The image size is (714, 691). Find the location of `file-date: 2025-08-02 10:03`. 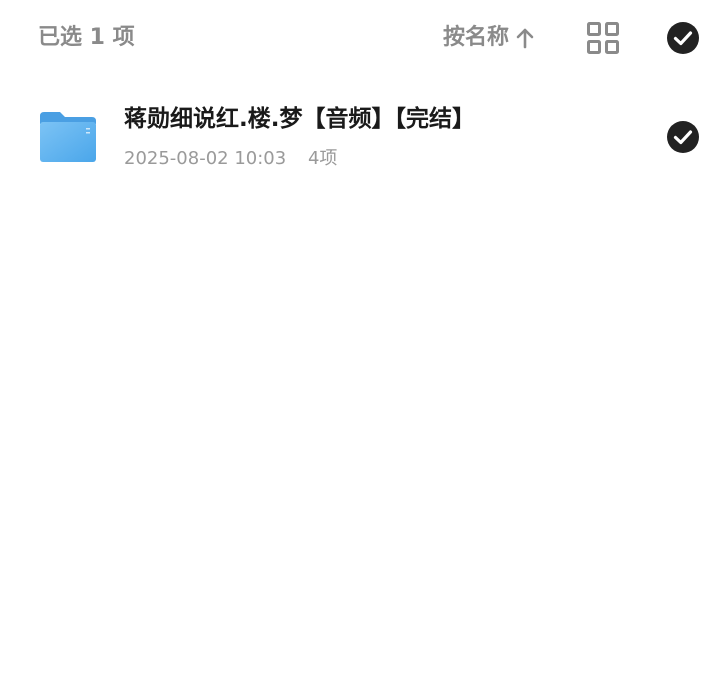

file-date: 2025-08-02 10:03 is located at coordinates (205, 158).